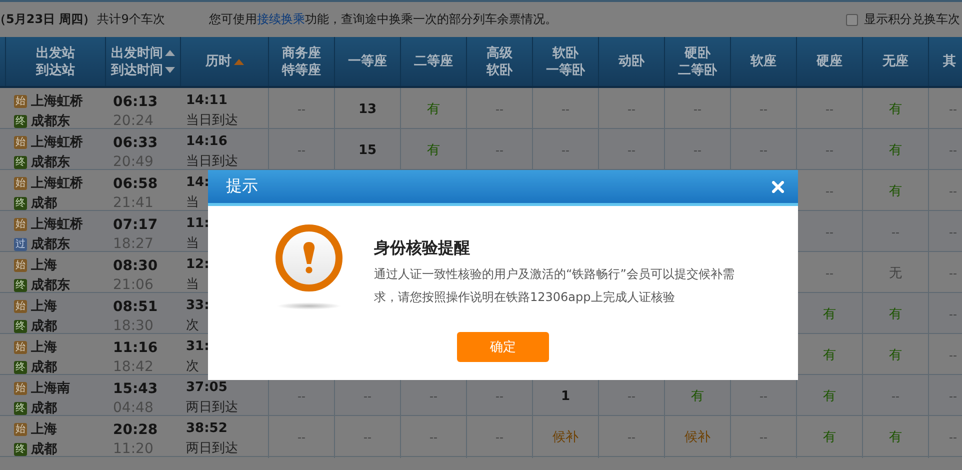  Describe the element at coordinates (499, 53) in the screenshot. I see `column-header: 高级` at that location.